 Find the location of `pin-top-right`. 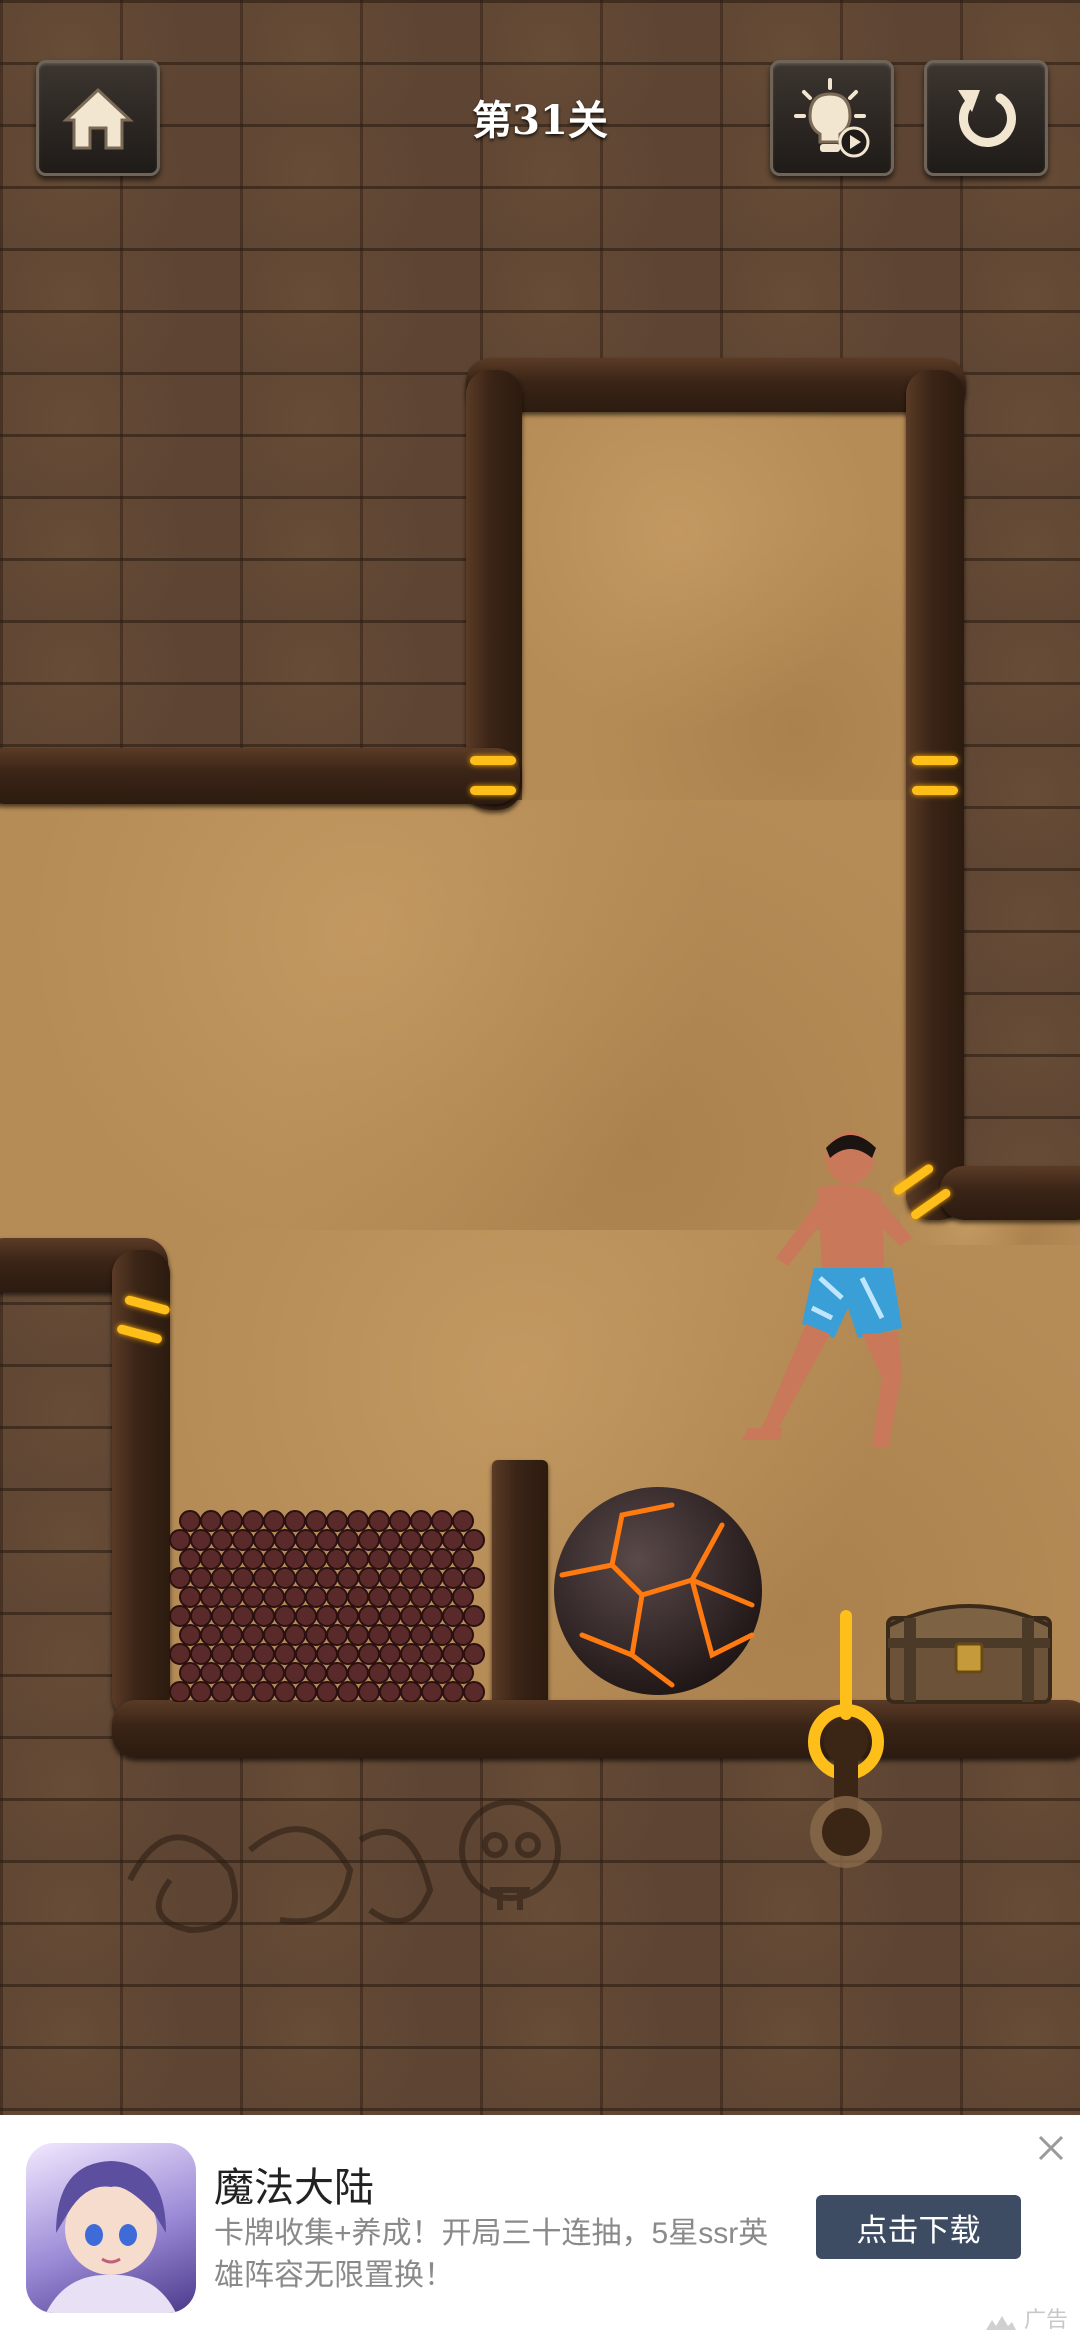

pin-top-right is located at coordinates (935, 777).